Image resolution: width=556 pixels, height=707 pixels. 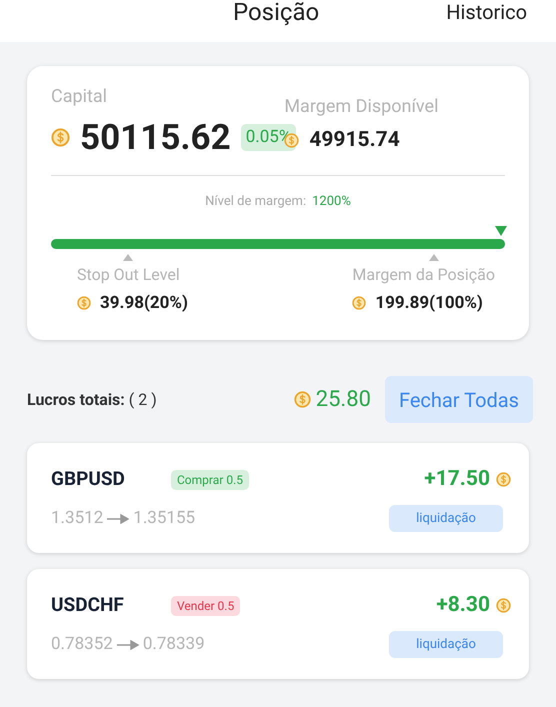 What do you see at coordinates (88, 479) in the screenshot?
I see `symbol: GBPUSD` at bounding box center [88, 479].